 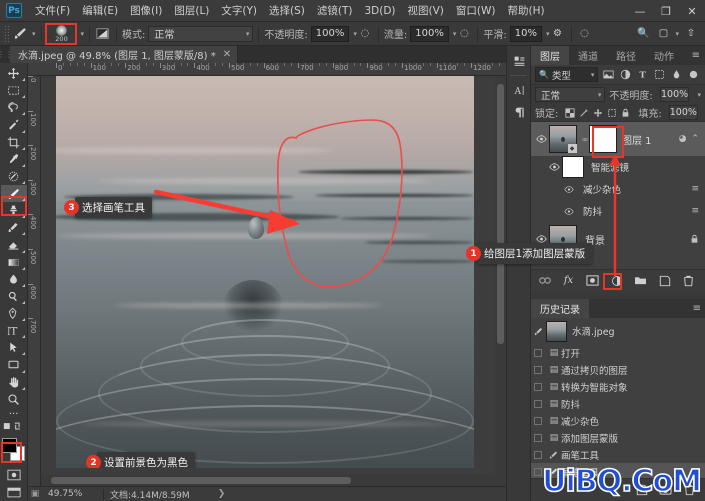 I want to click on minimize-button: —, so click(x=640, y=11).